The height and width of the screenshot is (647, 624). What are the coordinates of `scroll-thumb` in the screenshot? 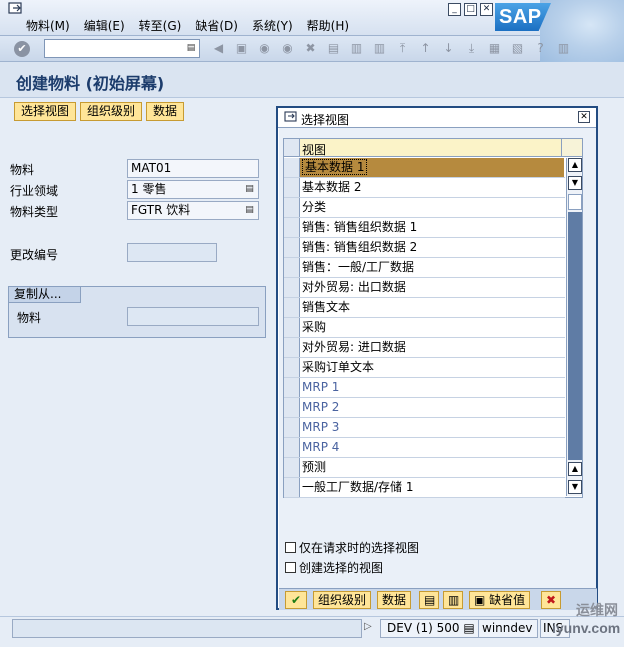 It's located at (575, 202).